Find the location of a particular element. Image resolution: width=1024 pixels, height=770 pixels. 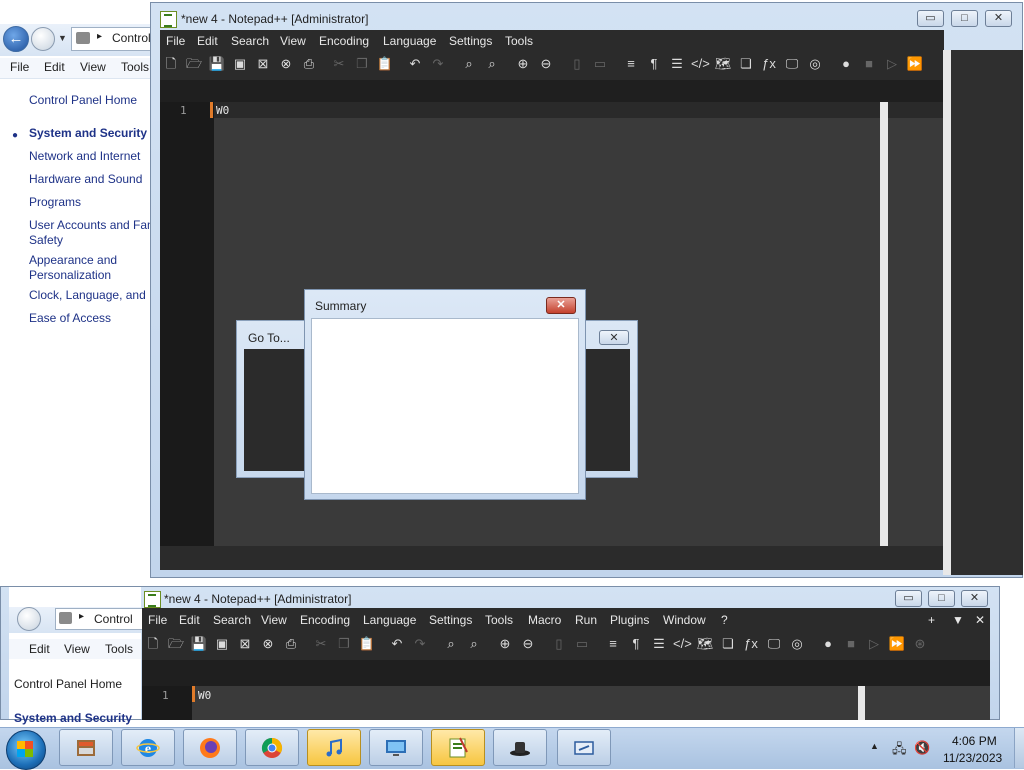

taskbar-chrome is located at coordinates (272, 747).